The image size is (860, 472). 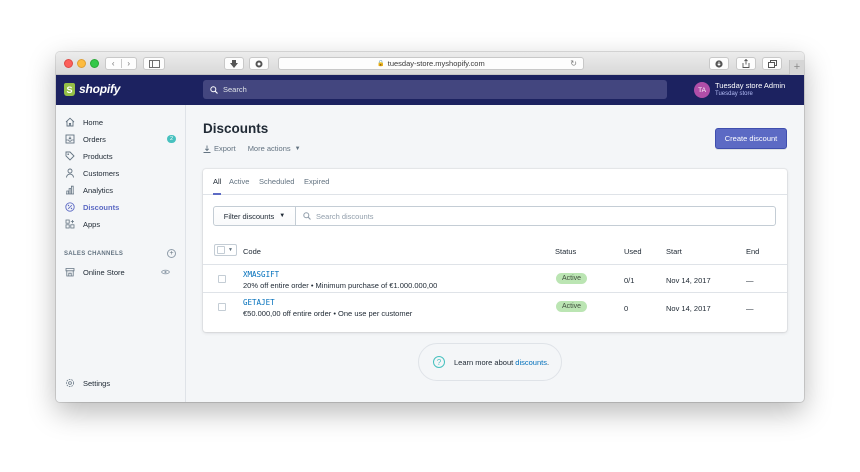 I want to click on minimize-window-button, so click(x=81, y=63).